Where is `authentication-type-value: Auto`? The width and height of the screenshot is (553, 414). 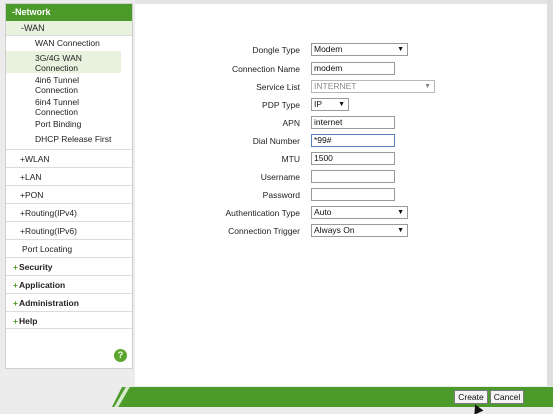
authentication-type-value: Auto is located at coordinates (323, 212).